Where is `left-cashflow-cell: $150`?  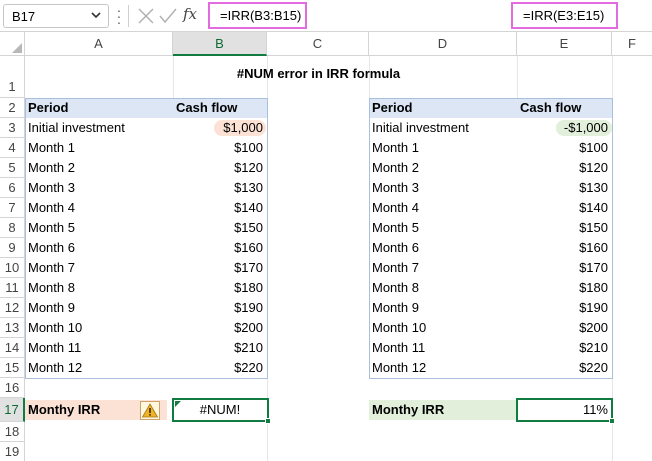
left-cashflow-cell: $150 is located at coordinates (220, 228).